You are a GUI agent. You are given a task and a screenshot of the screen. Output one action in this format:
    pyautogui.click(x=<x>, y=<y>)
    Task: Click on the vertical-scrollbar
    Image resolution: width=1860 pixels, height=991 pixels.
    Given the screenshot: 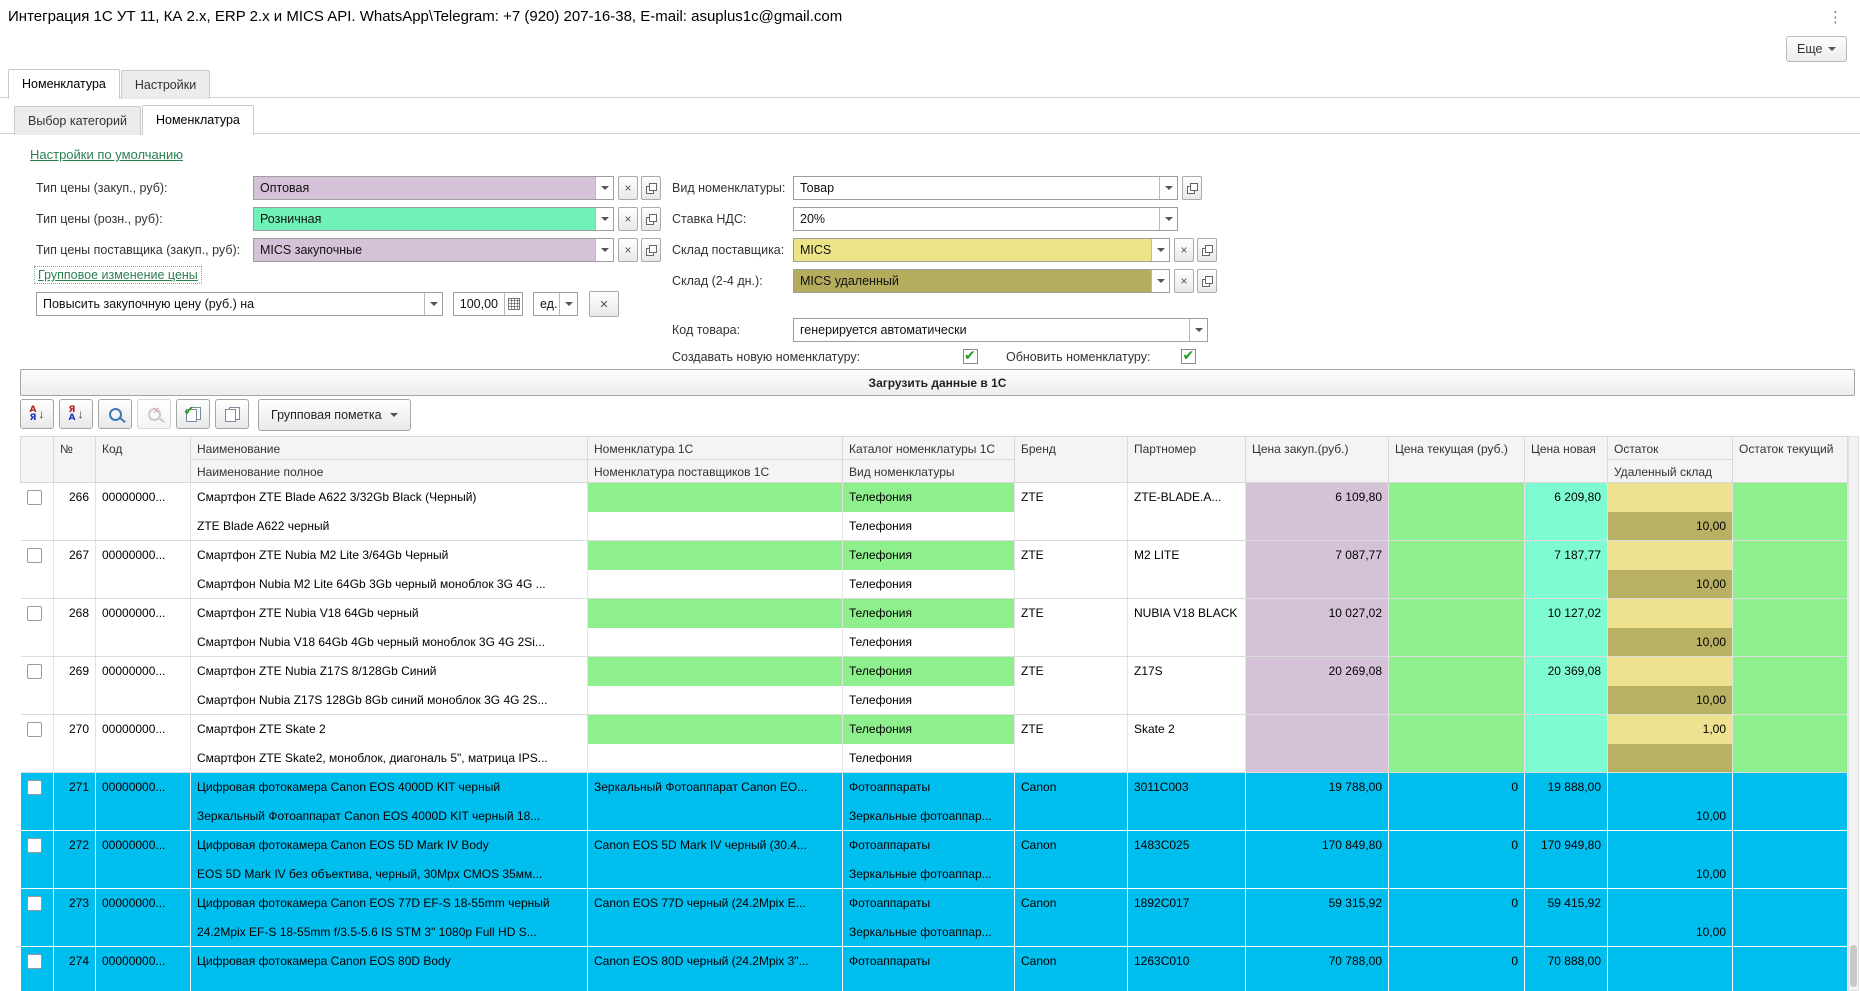 What is the action you would take?
    pyautogui.click(x=1853, y=713)
    